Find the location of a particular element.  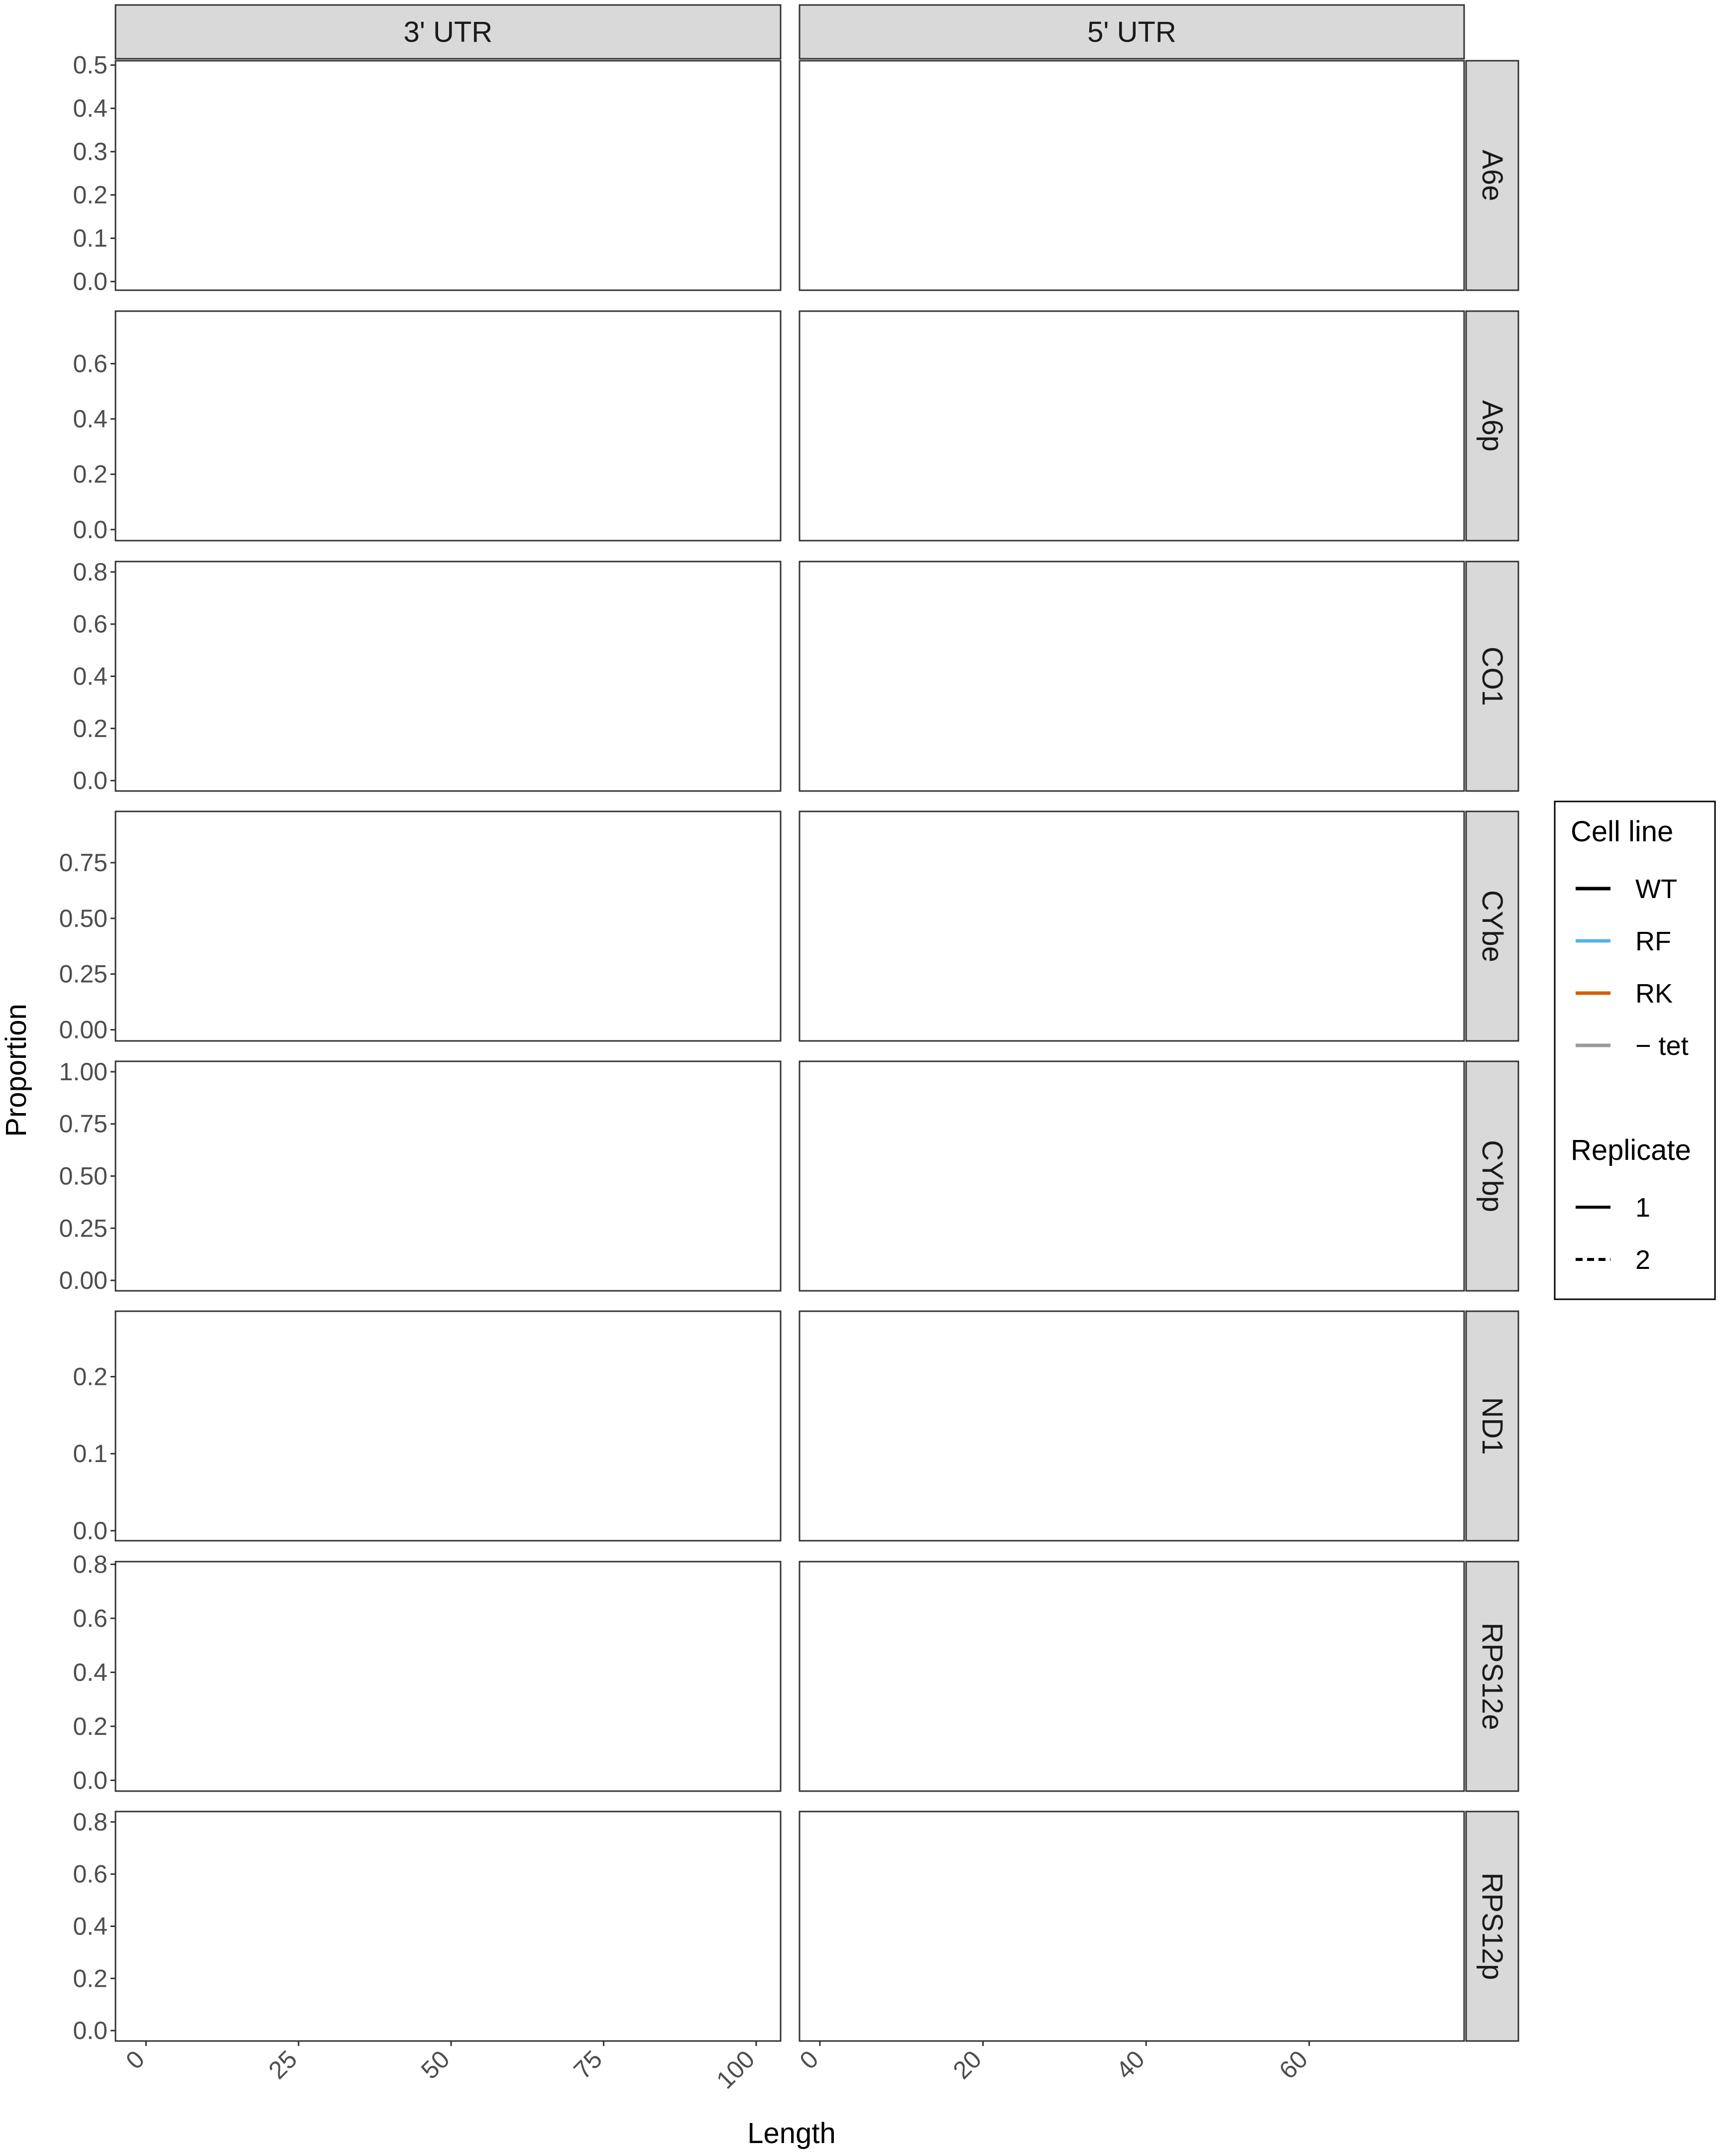

legend-color-label: RK is located at coordinates (1654, 994).